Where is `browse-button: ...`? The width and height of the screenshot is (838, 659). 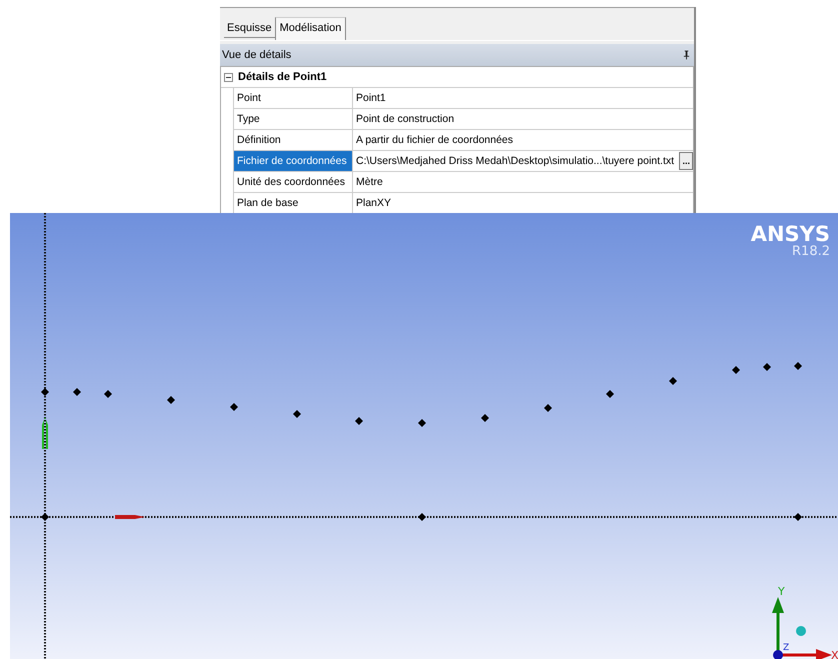 browse-button: ... is located at coordinates (686, 161).